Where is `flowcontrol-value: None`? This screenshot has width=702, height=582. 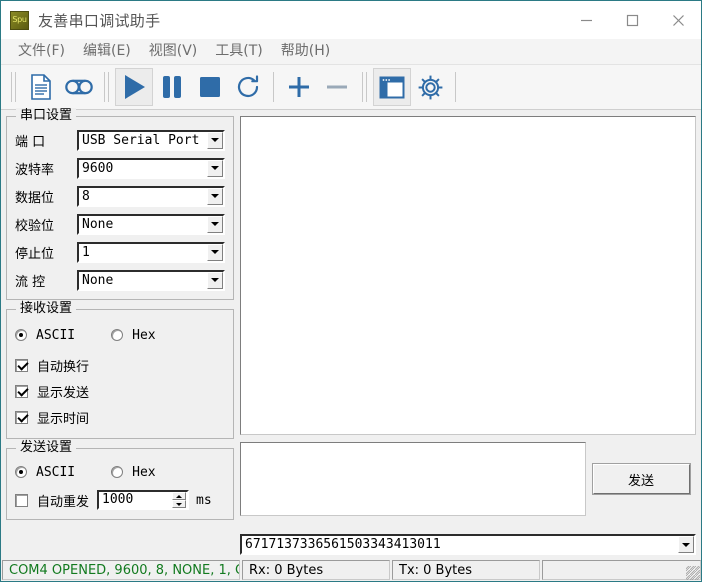 flowcontrol-value: None is located at coordinates (98, 280).